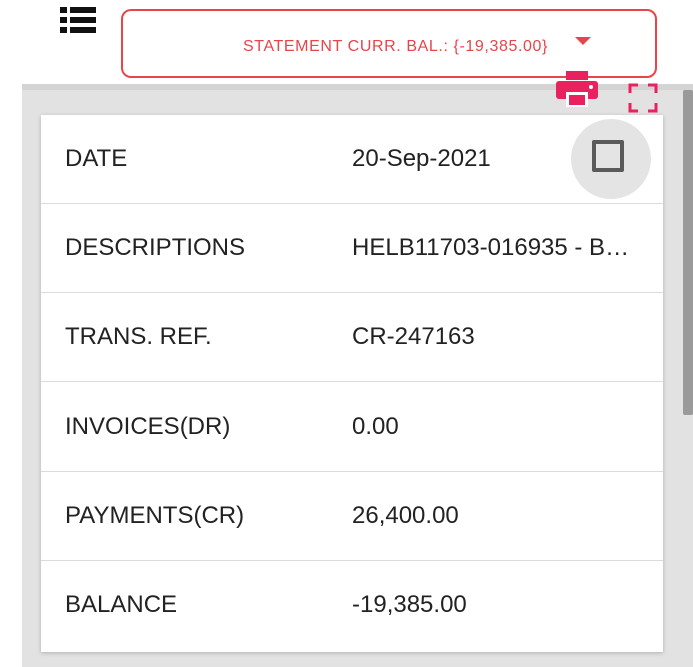 The width and height of the screenshot is (693, 667). What do you see at coordinates (138, 336) in the screenshot?
I see `field-label: TRANS. REF.` at bounding box center [138, 336].